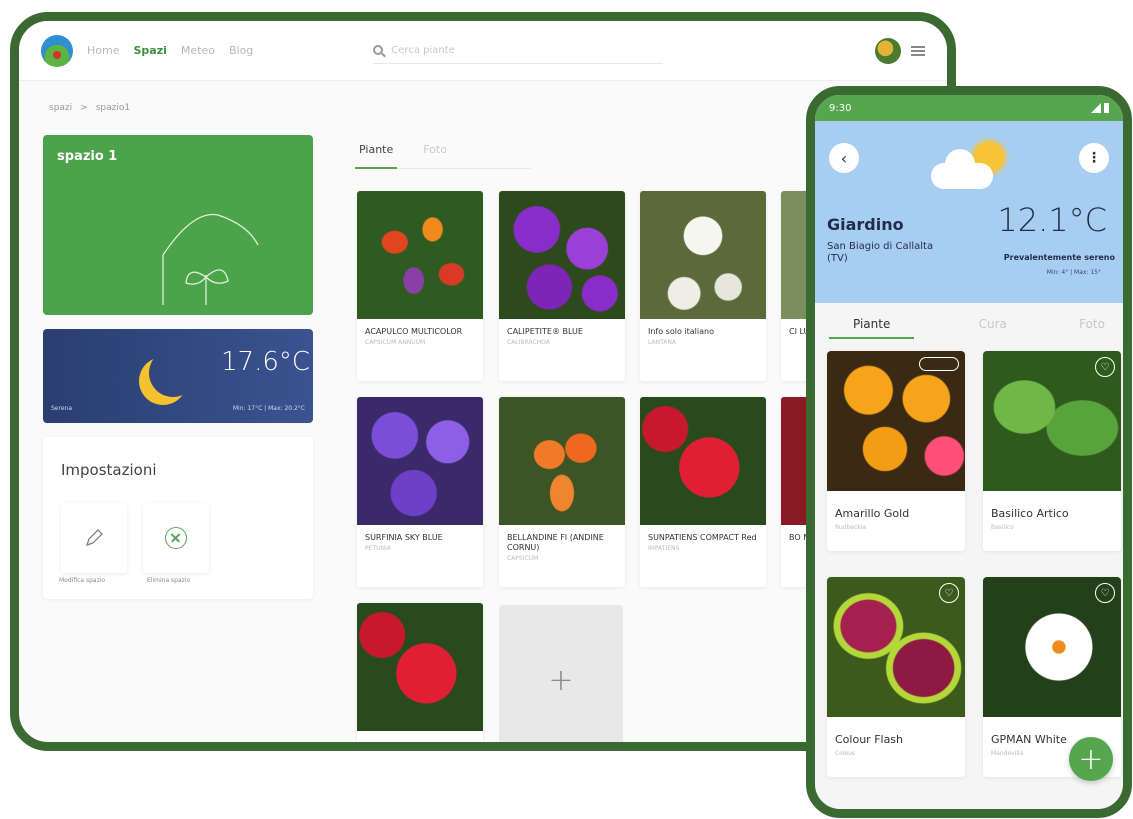  I want to click on plant-card, so click(420, 672).